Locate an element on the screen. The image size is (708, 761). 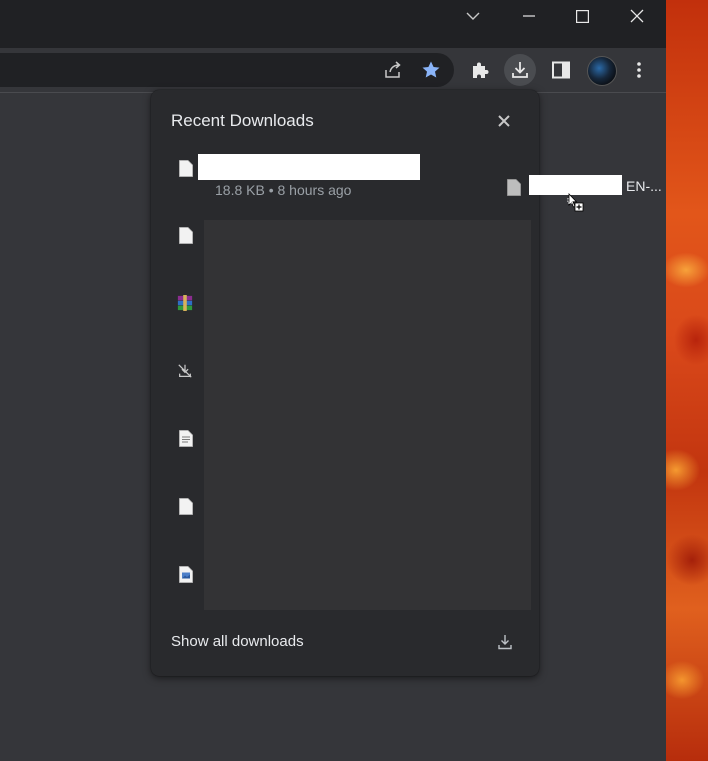
minimize-button is located at coordinates (529, 16).